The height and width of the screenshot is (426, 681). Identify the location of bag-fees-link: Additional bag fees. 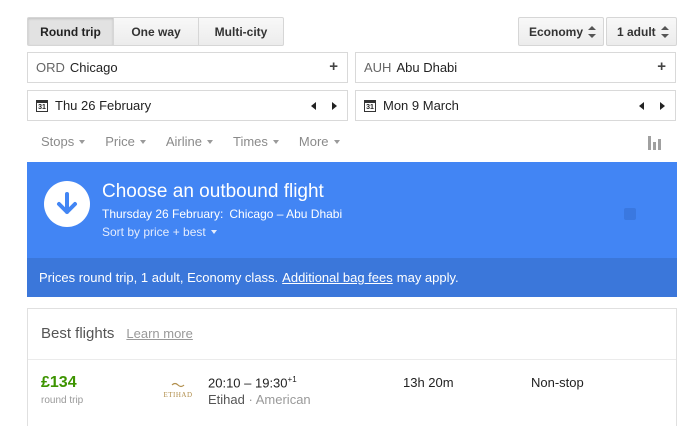
(337, 277).